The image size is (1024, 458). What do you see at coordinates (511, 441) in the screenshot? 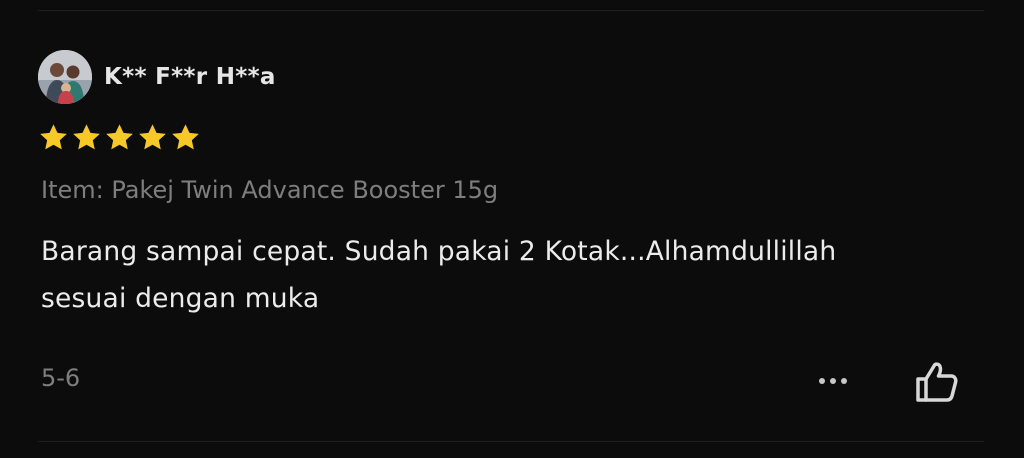
I see `bottom-divider` at bounding box center [511, 441].